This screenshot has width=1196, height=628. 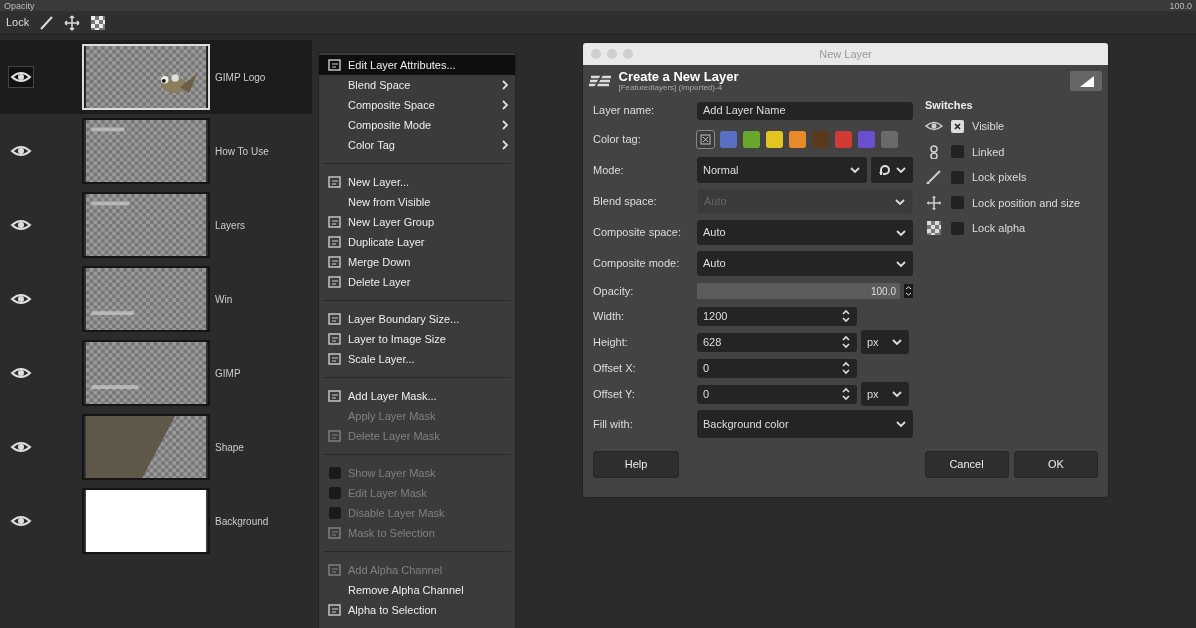 What do you see at coordinates (156, 151) in the screenshot?
I see `layer-row: How To Use` at bounding box center [156, 151].